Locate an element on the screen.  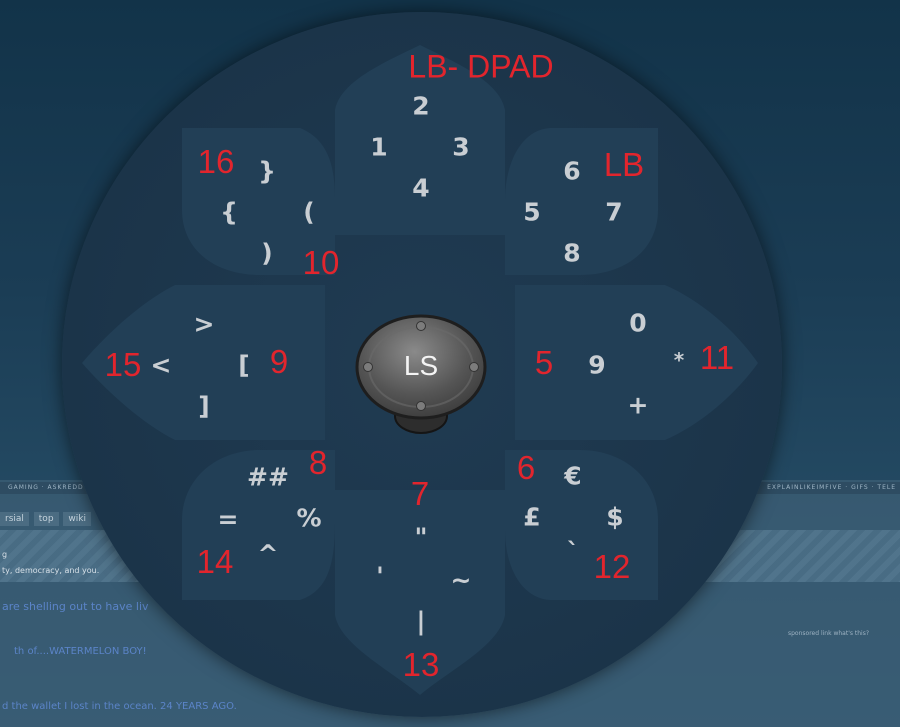
key-pipe: | is located at coordinates (421, 621).